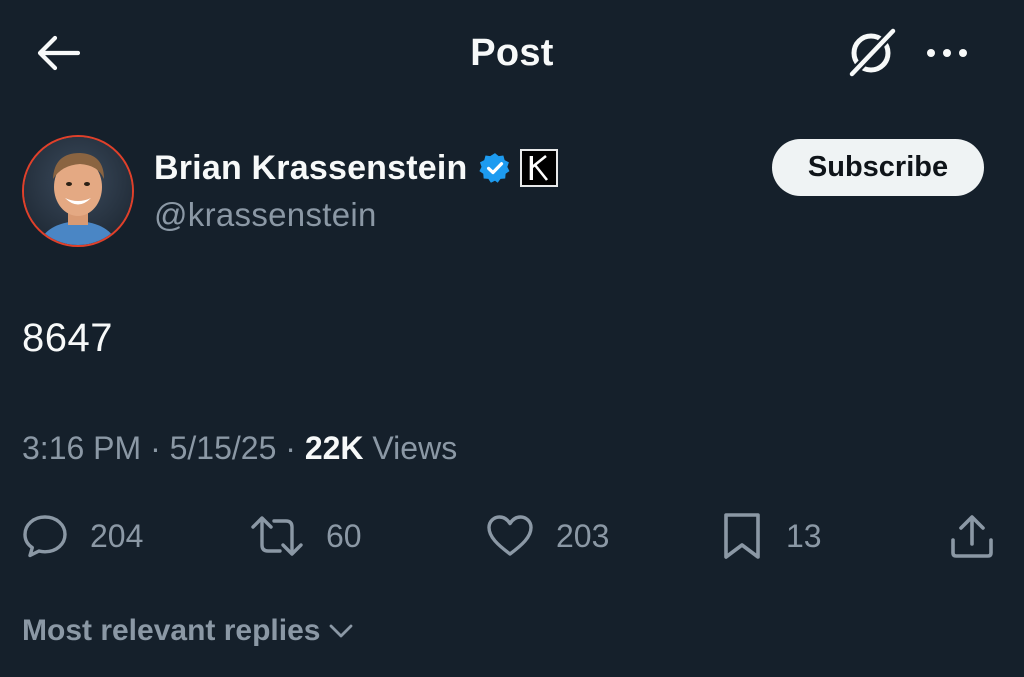 Image resolution: width=1024 pixels, height=677 pixels. I want to click on more-button, so click(947, 53).